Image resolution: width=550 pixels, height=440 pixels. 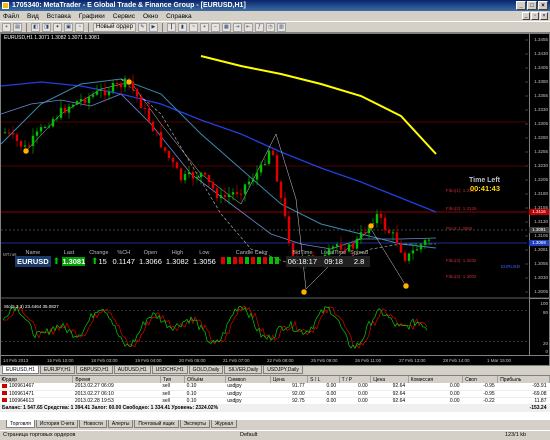 I want to click on menu-file: Файл, so click(x=11, y=16).